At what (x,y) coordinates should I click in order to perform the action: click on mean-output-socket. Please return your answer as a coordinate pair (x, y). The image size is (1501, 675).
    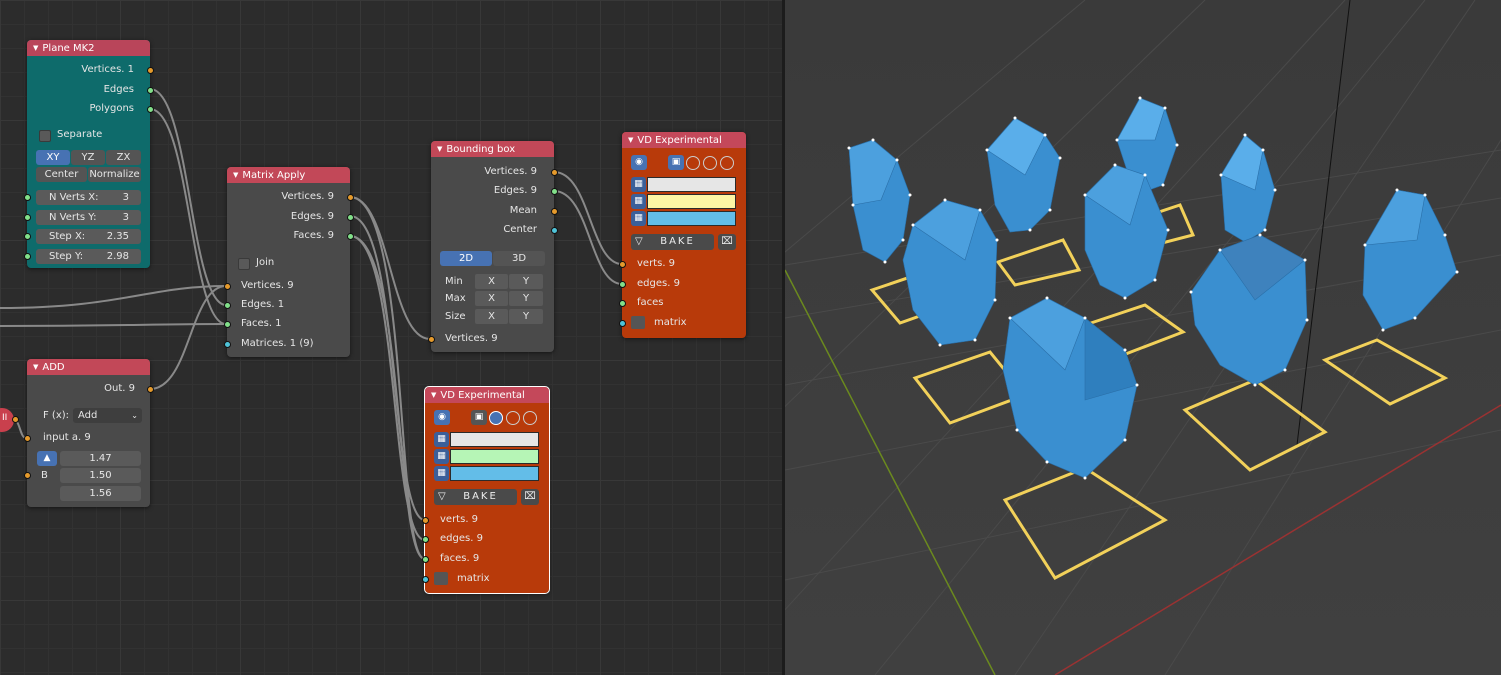
    Looking at the image, I should click on (554, 211).